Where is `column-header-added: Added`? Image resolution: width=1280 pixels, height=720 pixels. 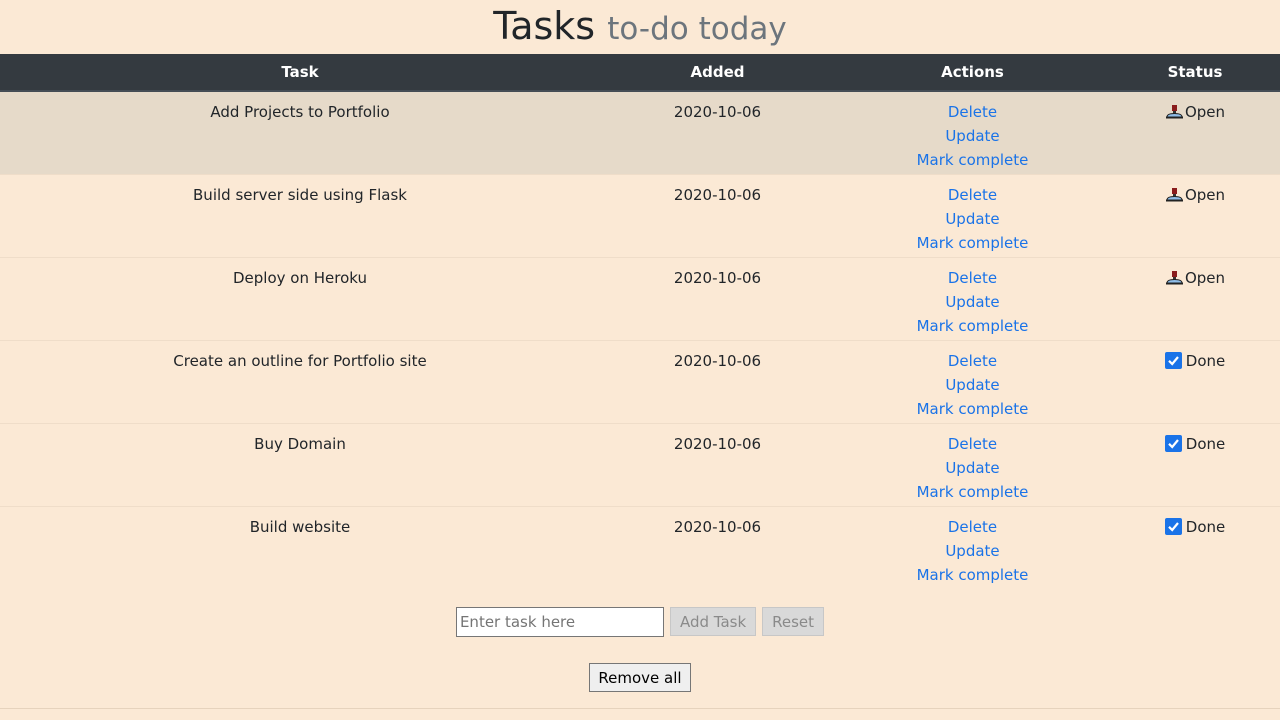 column-header-added: Added is located at coordinates (717, 73).